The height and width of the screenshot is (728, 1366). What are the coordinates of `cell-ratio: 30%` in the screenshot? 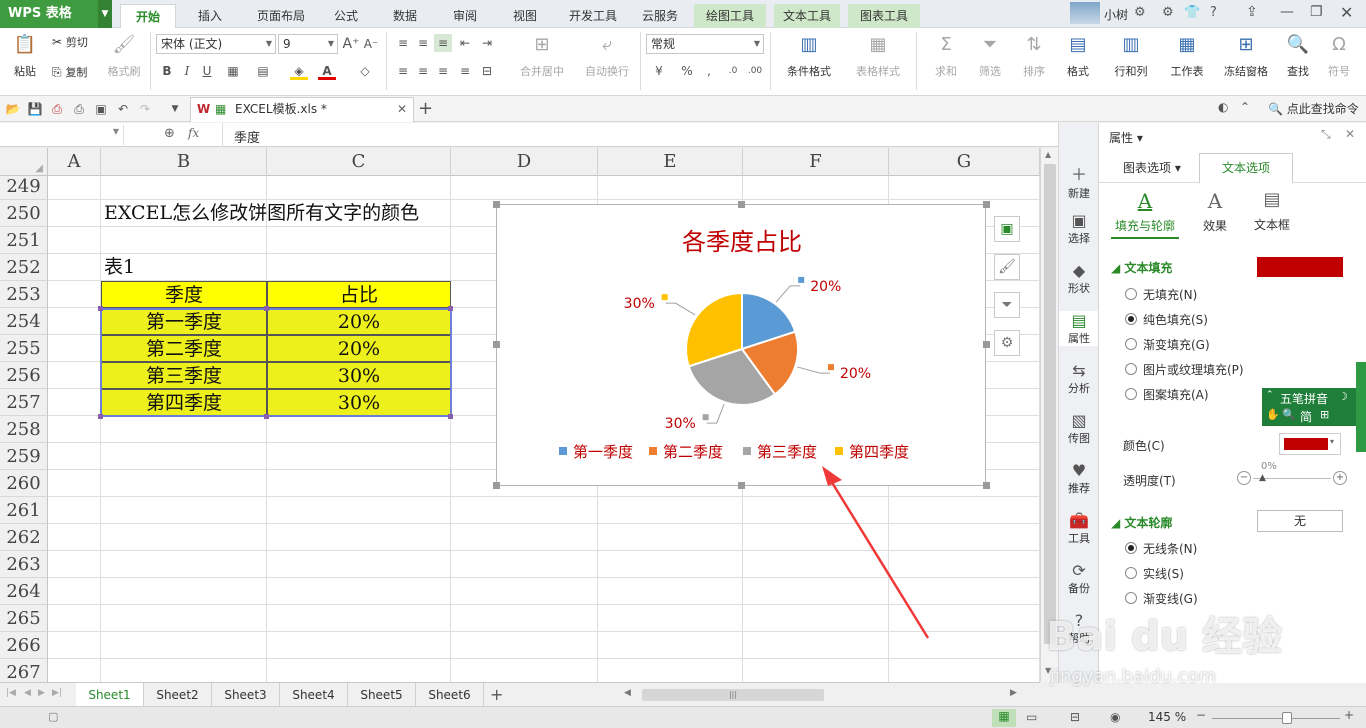 It's located at (359, 402).